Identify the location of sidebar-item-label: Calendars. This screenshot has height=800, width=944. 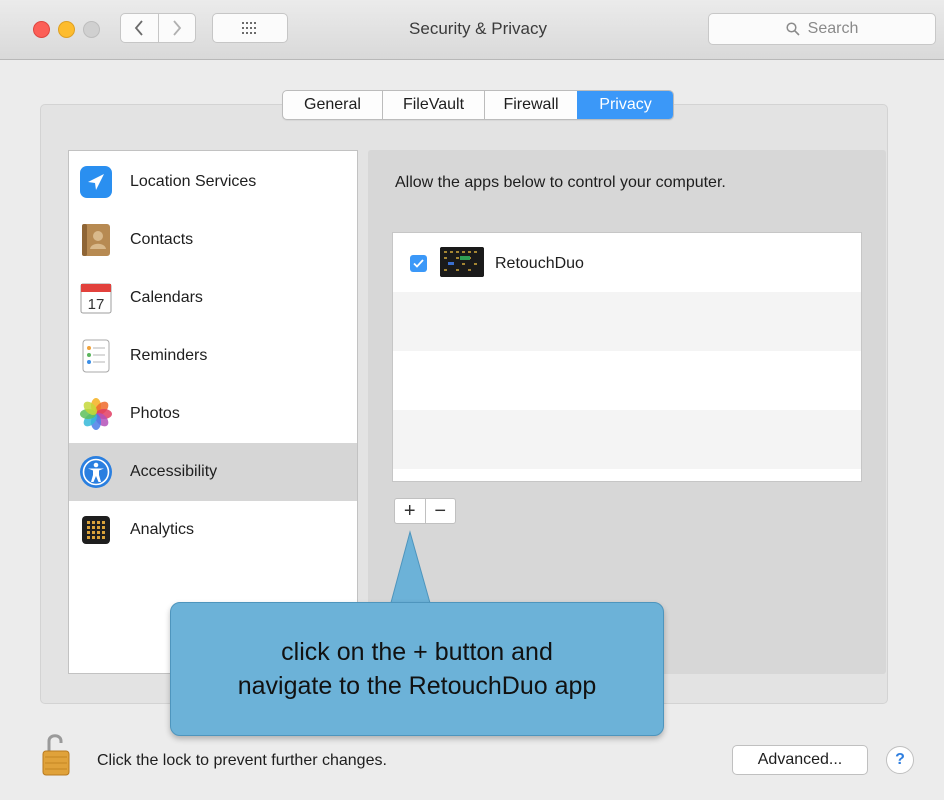
(166, 297).